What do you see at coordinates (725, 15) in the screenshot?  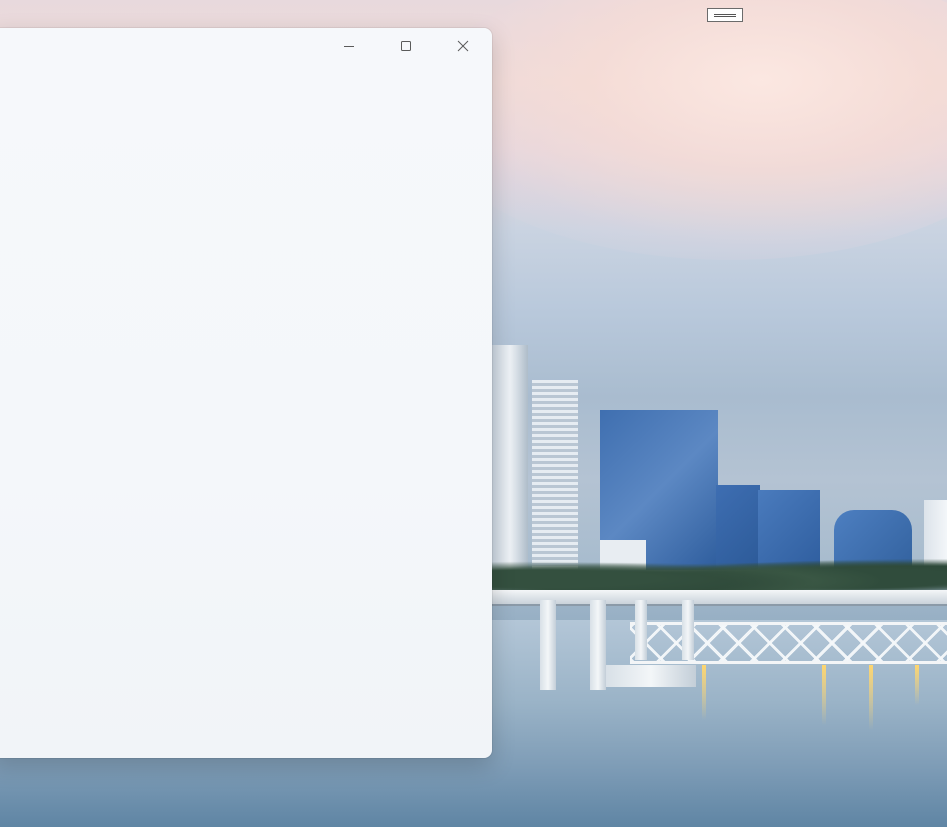 I see `drag-handle-icon` at bounding box center [725, 15].